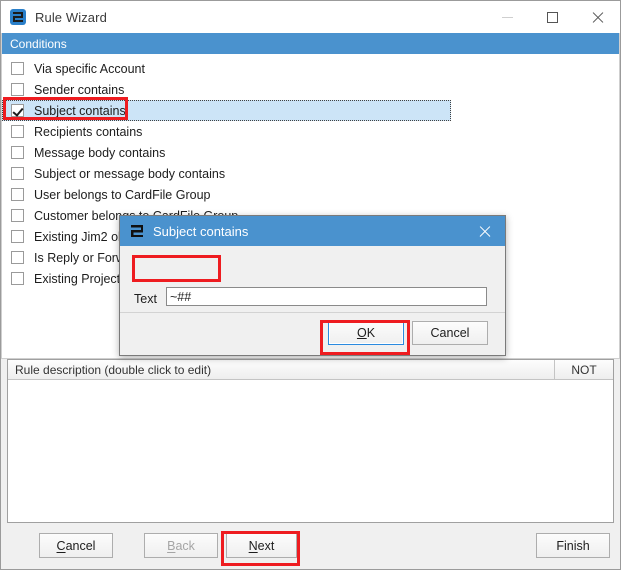 This screenshot has width=621, height=570. I want to click on condition-row: Message body contains, so click(310, 152).